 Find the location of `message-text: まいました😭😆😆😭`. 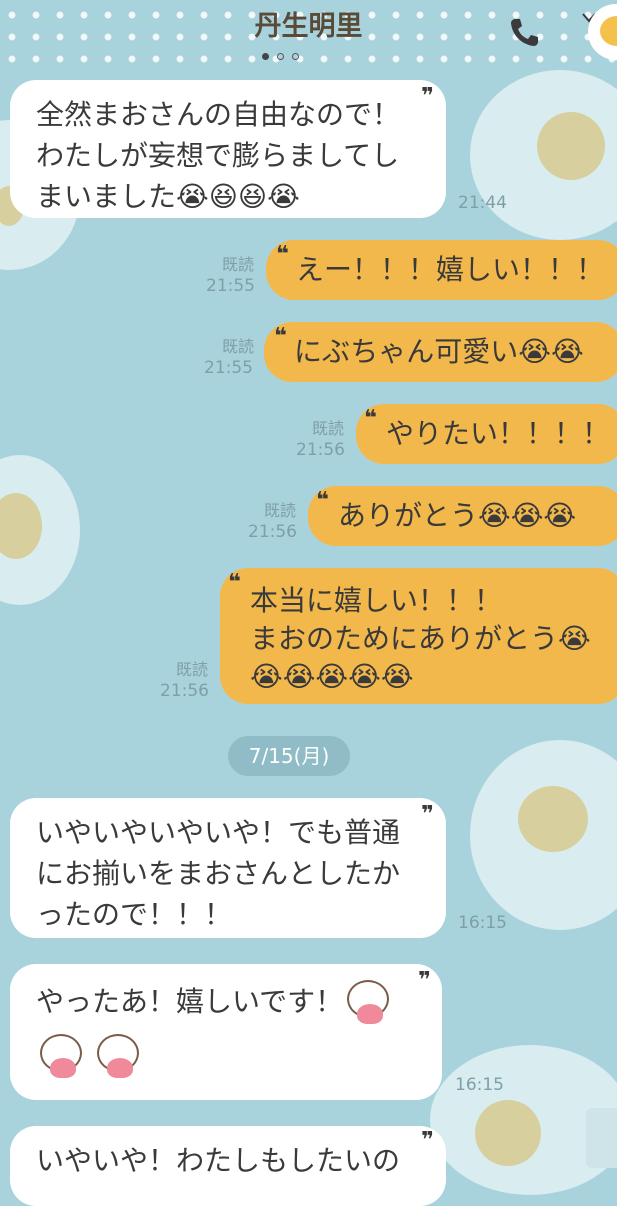

message-text: まいました😭😆😆😭 is located at coordinates (168, 196).